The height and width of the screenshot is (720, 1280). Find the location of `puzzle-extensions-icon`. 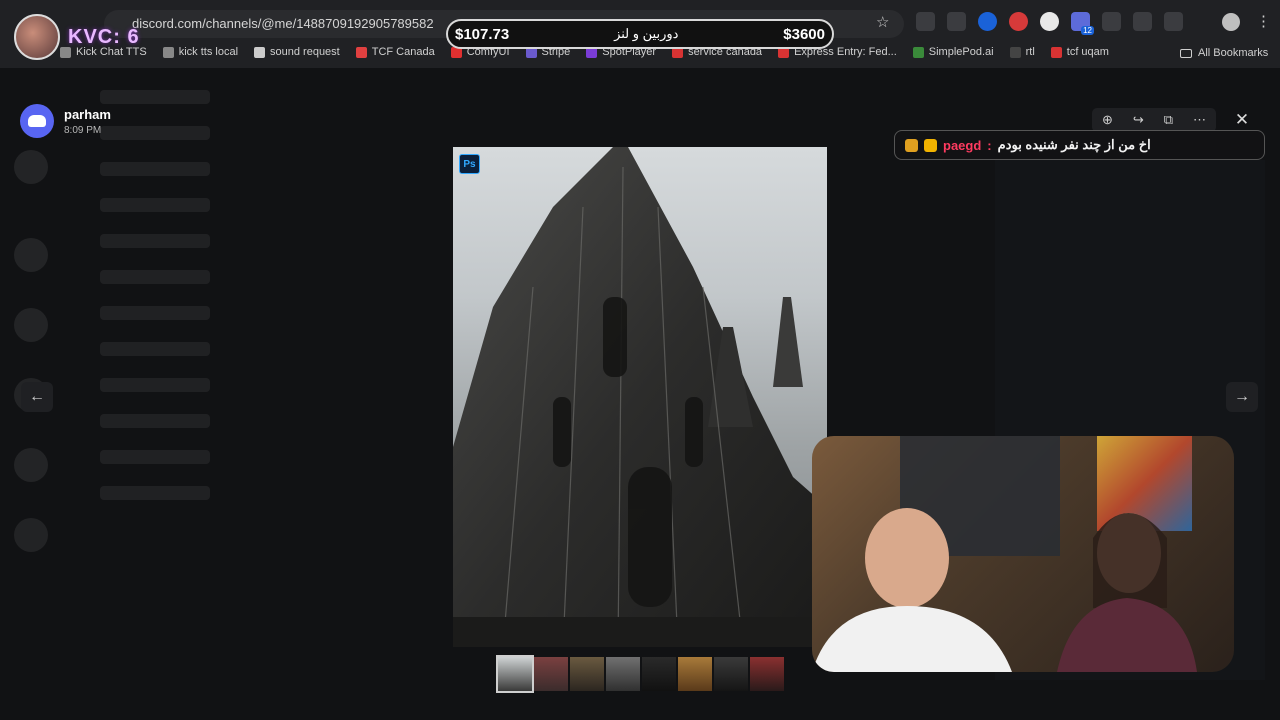

puzzle-extensions-icon is located at coordinates (1111, 21).